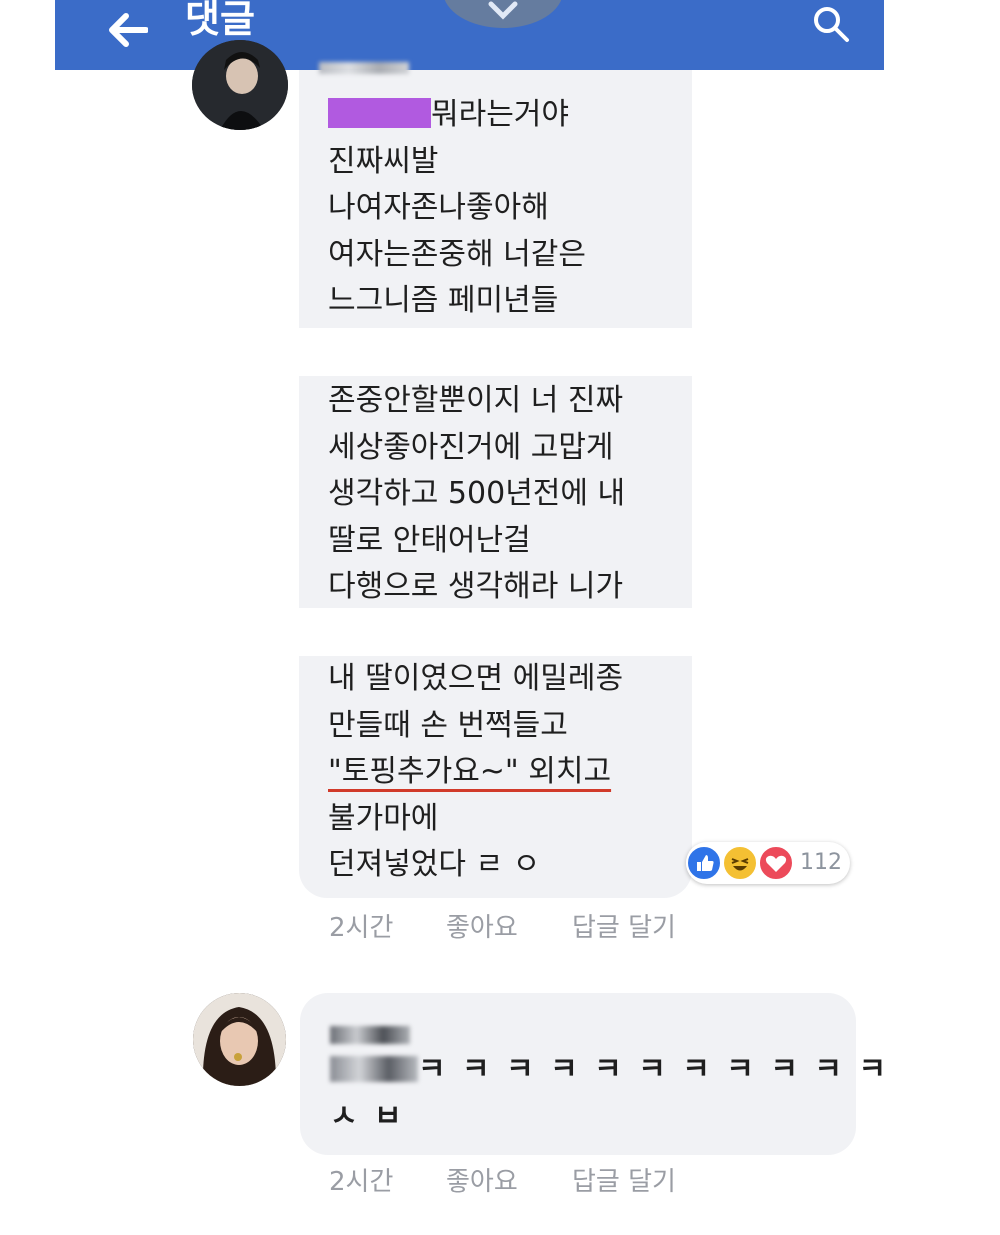 Image resolution: width=1000 pixels, height=1235 pixels. Describe the element at coordinates (503, 10) in the screenshot. I see `close-icon` at that location.